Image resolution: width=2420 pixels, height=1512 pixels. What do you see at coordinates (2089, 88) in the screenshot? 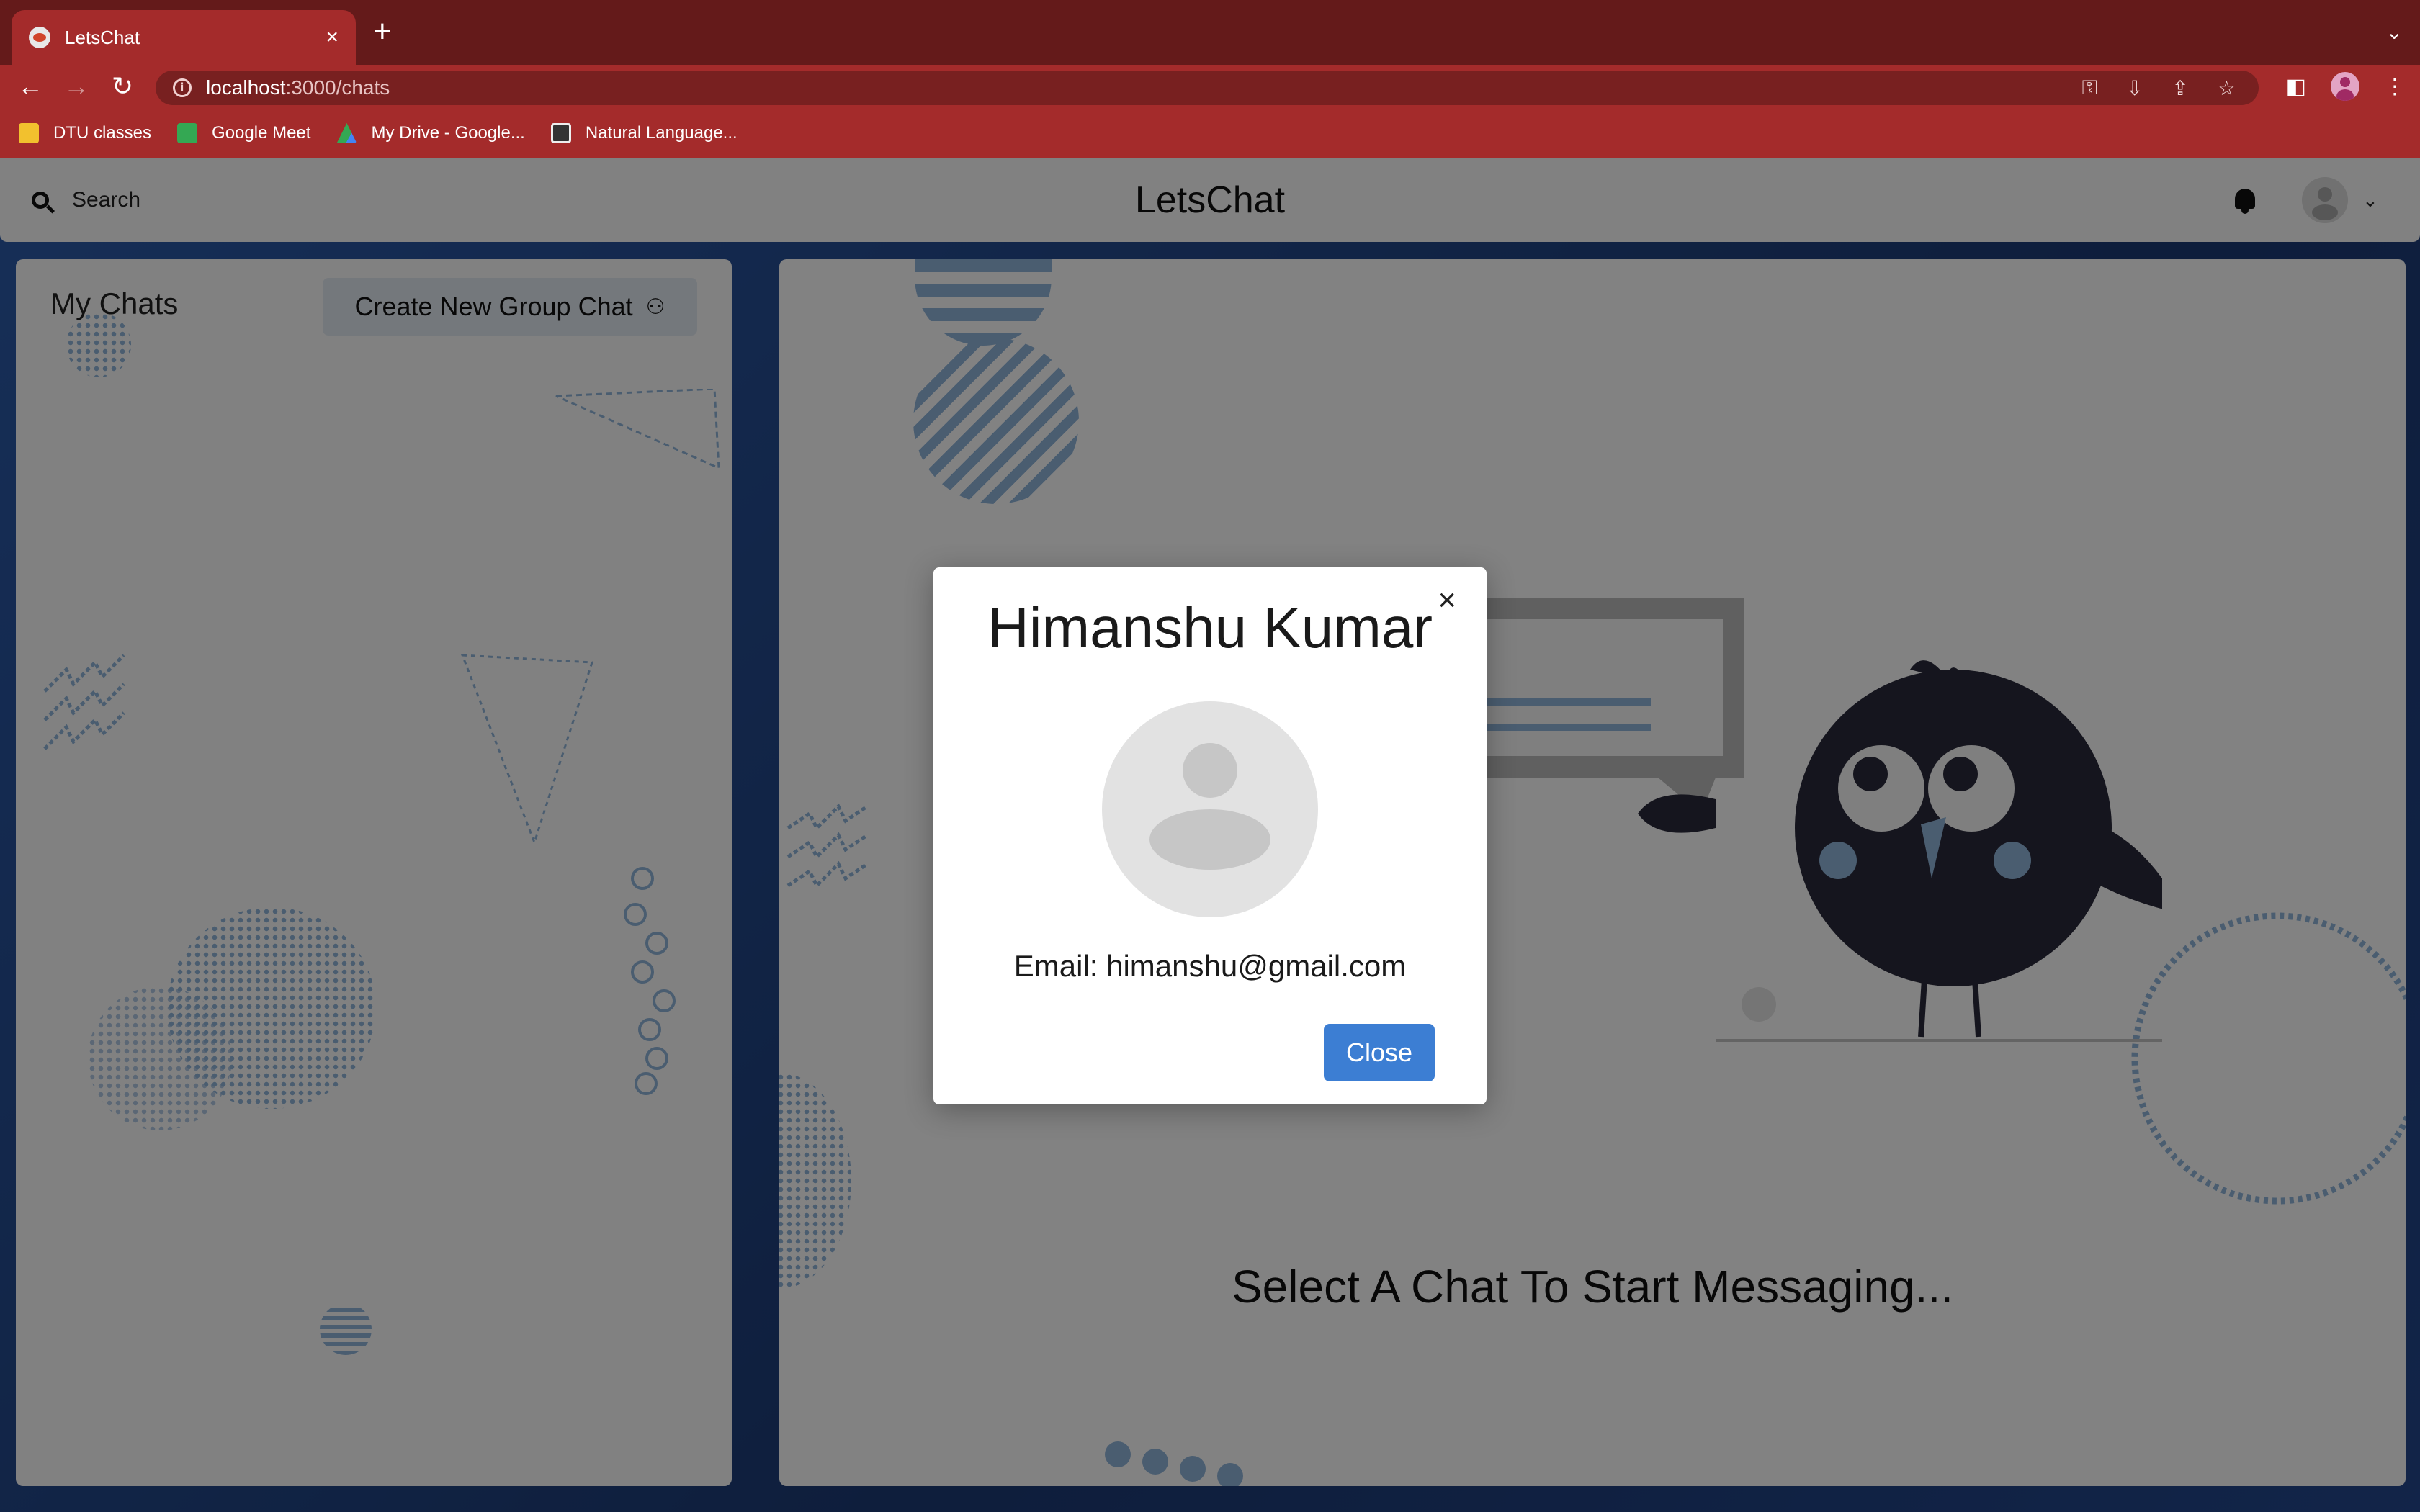
I see `key-icon: ⚿` at bounding box center [2089, 88].